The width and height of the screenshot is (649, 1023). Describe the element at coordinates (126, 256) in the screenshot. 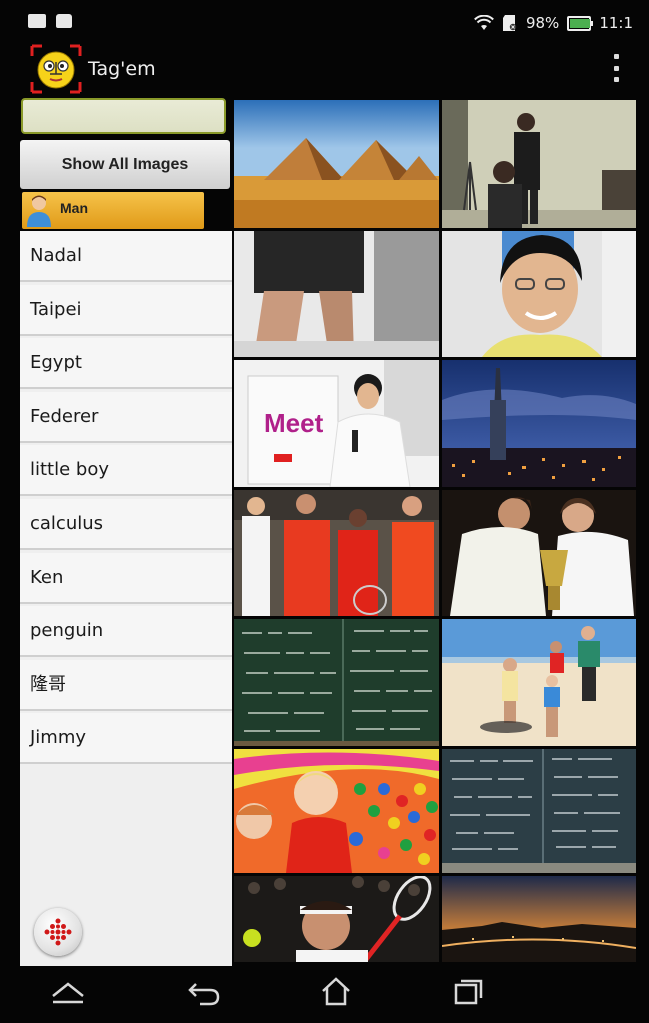

I see `tag-item: Nadal` at that location.